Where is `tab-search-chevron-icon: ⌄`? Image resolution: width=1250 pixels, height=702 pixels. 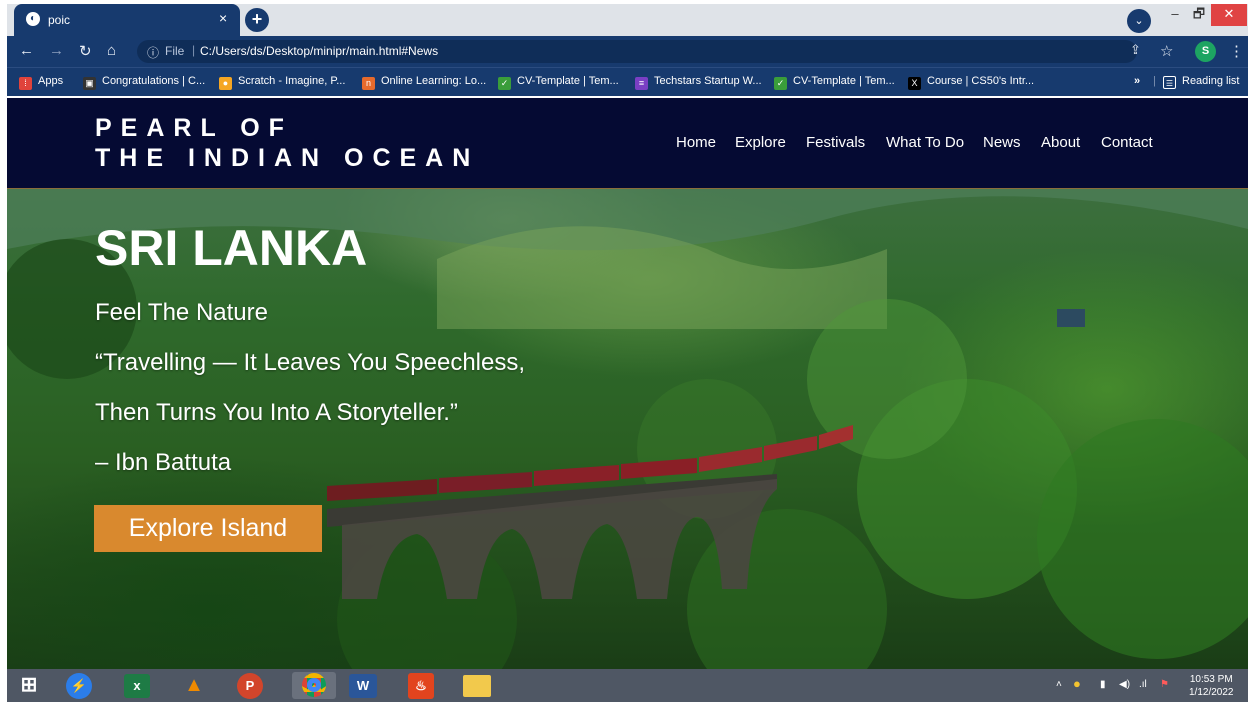 tab-search-chevron-icon: ⌄ is located at coordinates (1139, 21).